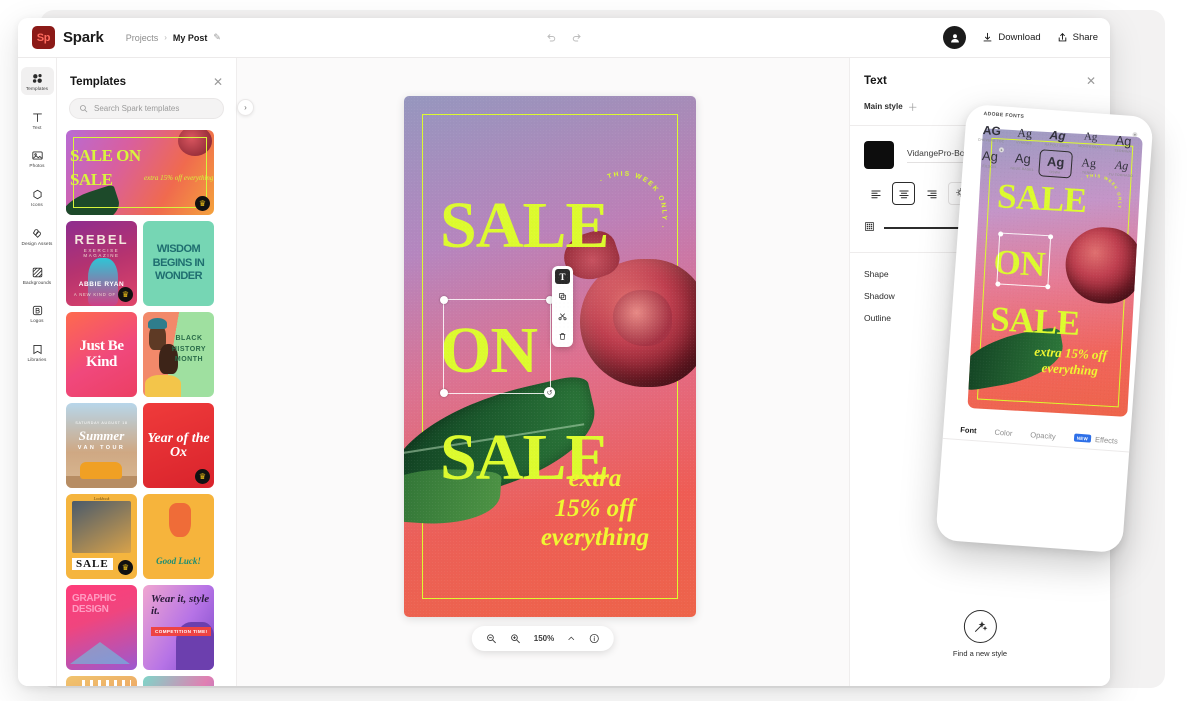 The image size is (1187, 701). Describe the element at coordinates (562, 276) in the screenshot. I see `text-tool-icon: T` at that location.